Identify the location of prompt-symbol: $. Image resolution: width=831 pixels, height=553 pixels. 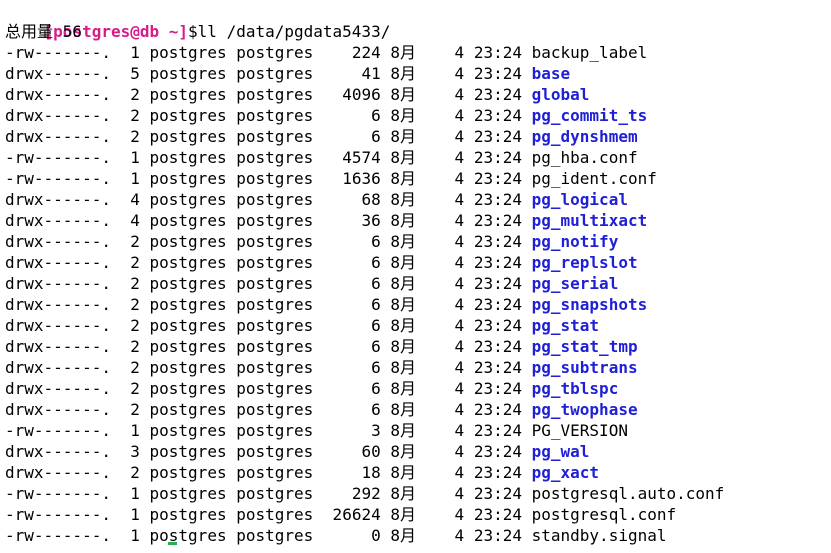
(193, 31).